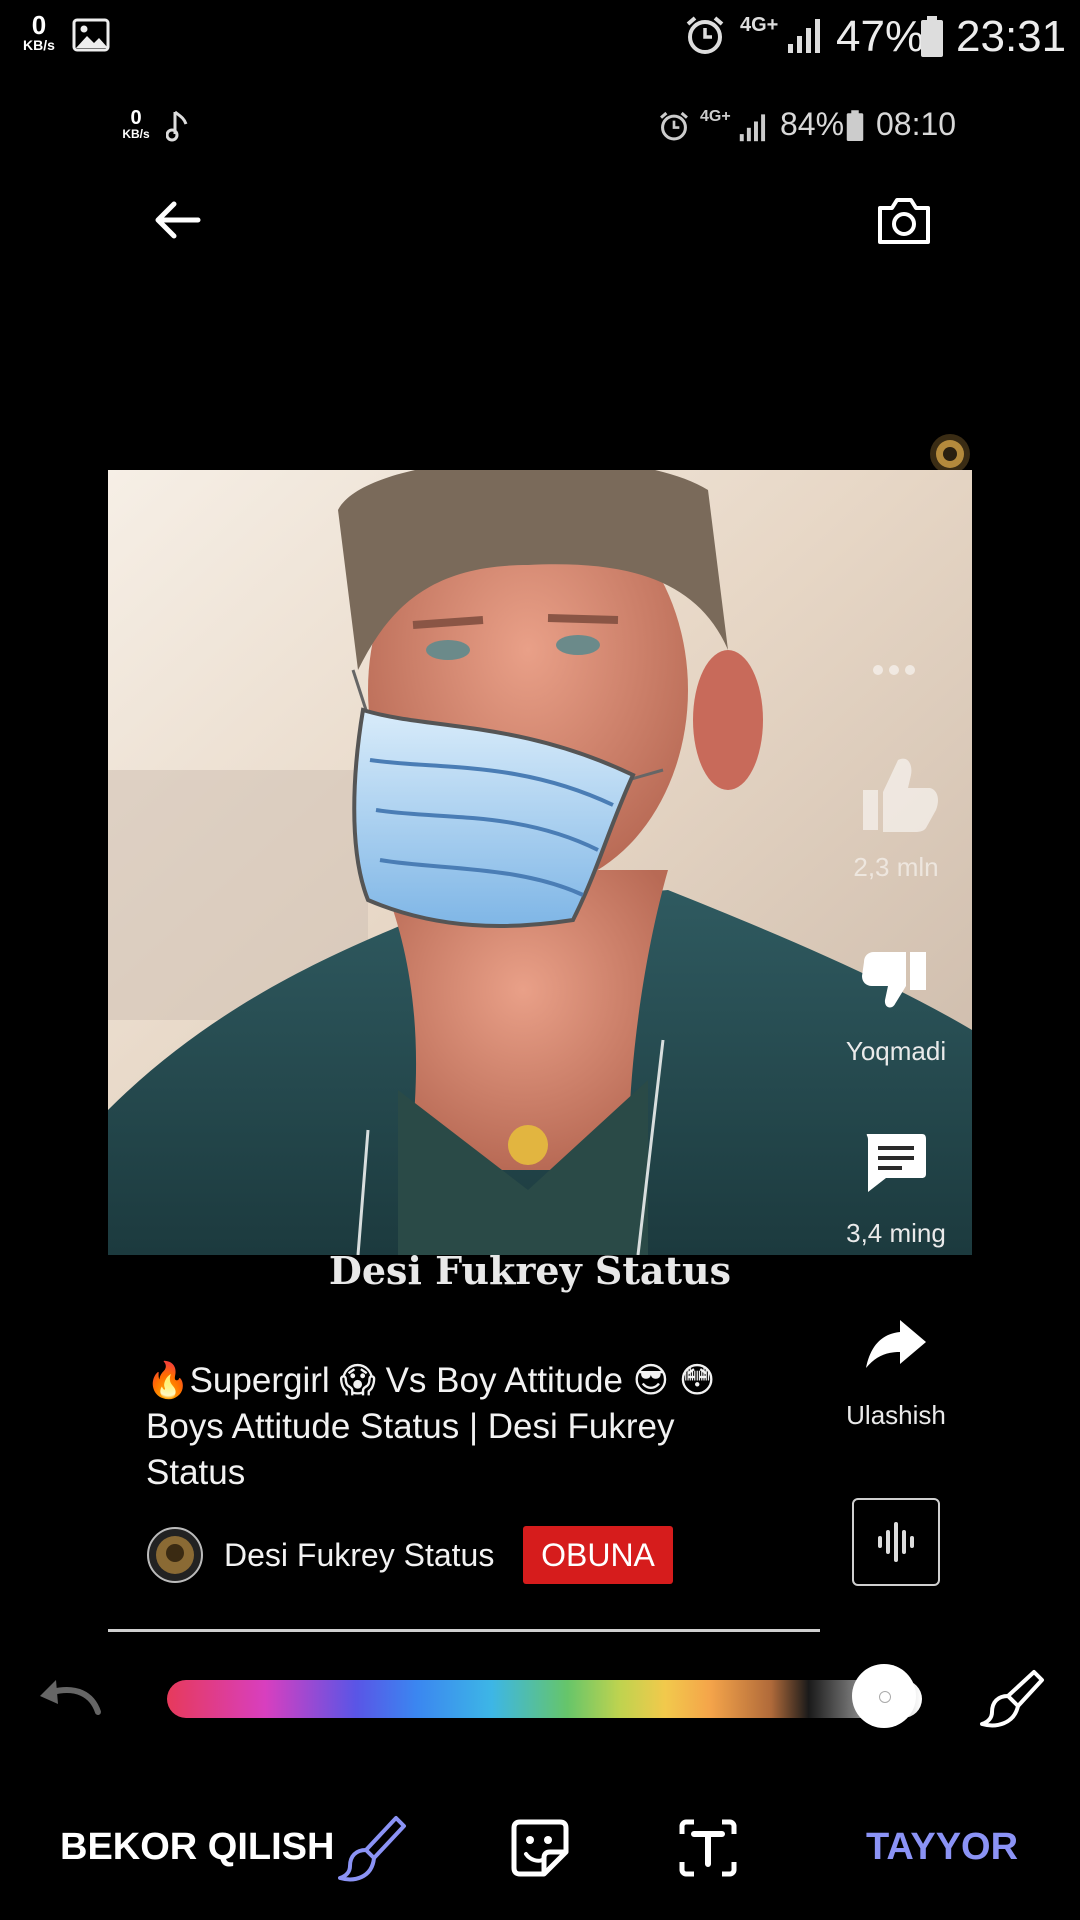 This screenshot has width=1080, height=1920. What do you see at coordinates (916, 124) in the screenshot?
I see `inner-clock: 08:10` at bounding box center [916, 124].